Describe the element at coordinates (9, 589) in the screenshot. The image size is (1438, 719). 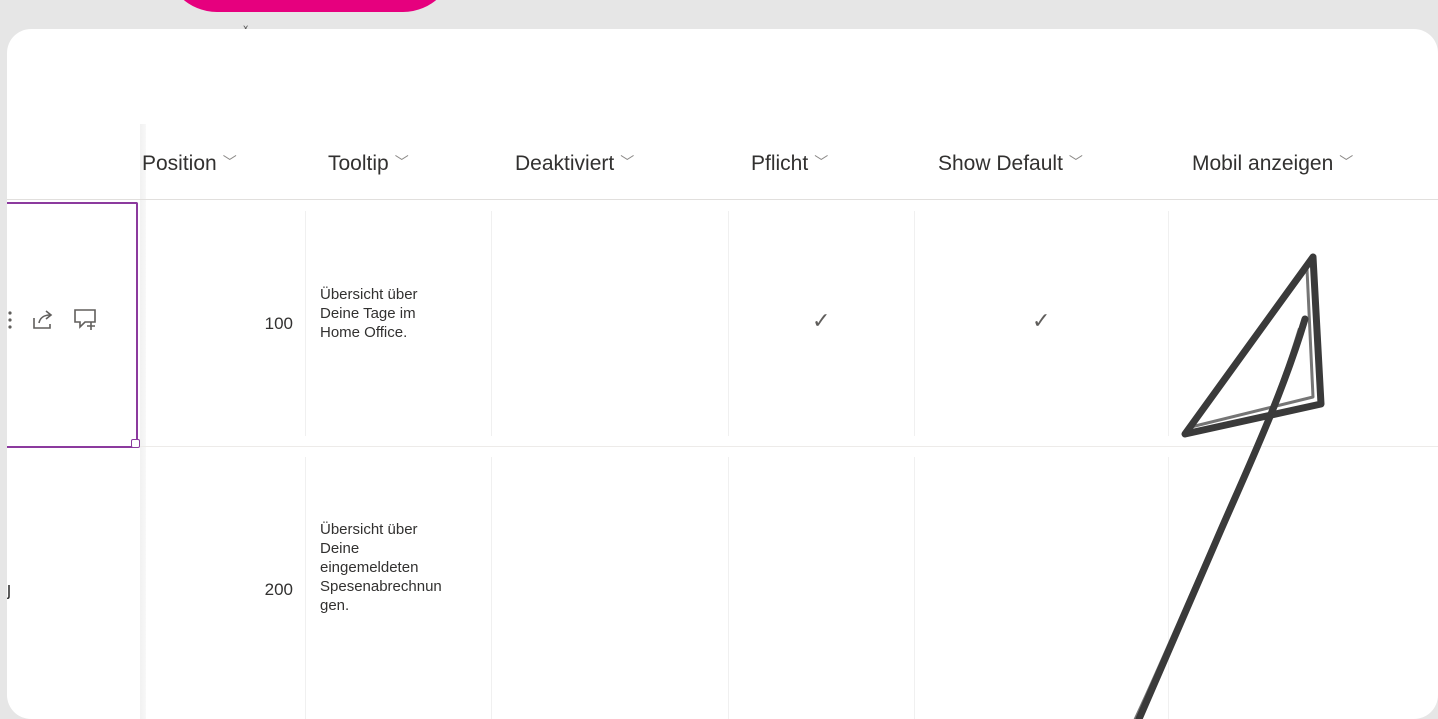
I see `truncated-glyph: ȷ` at that location.